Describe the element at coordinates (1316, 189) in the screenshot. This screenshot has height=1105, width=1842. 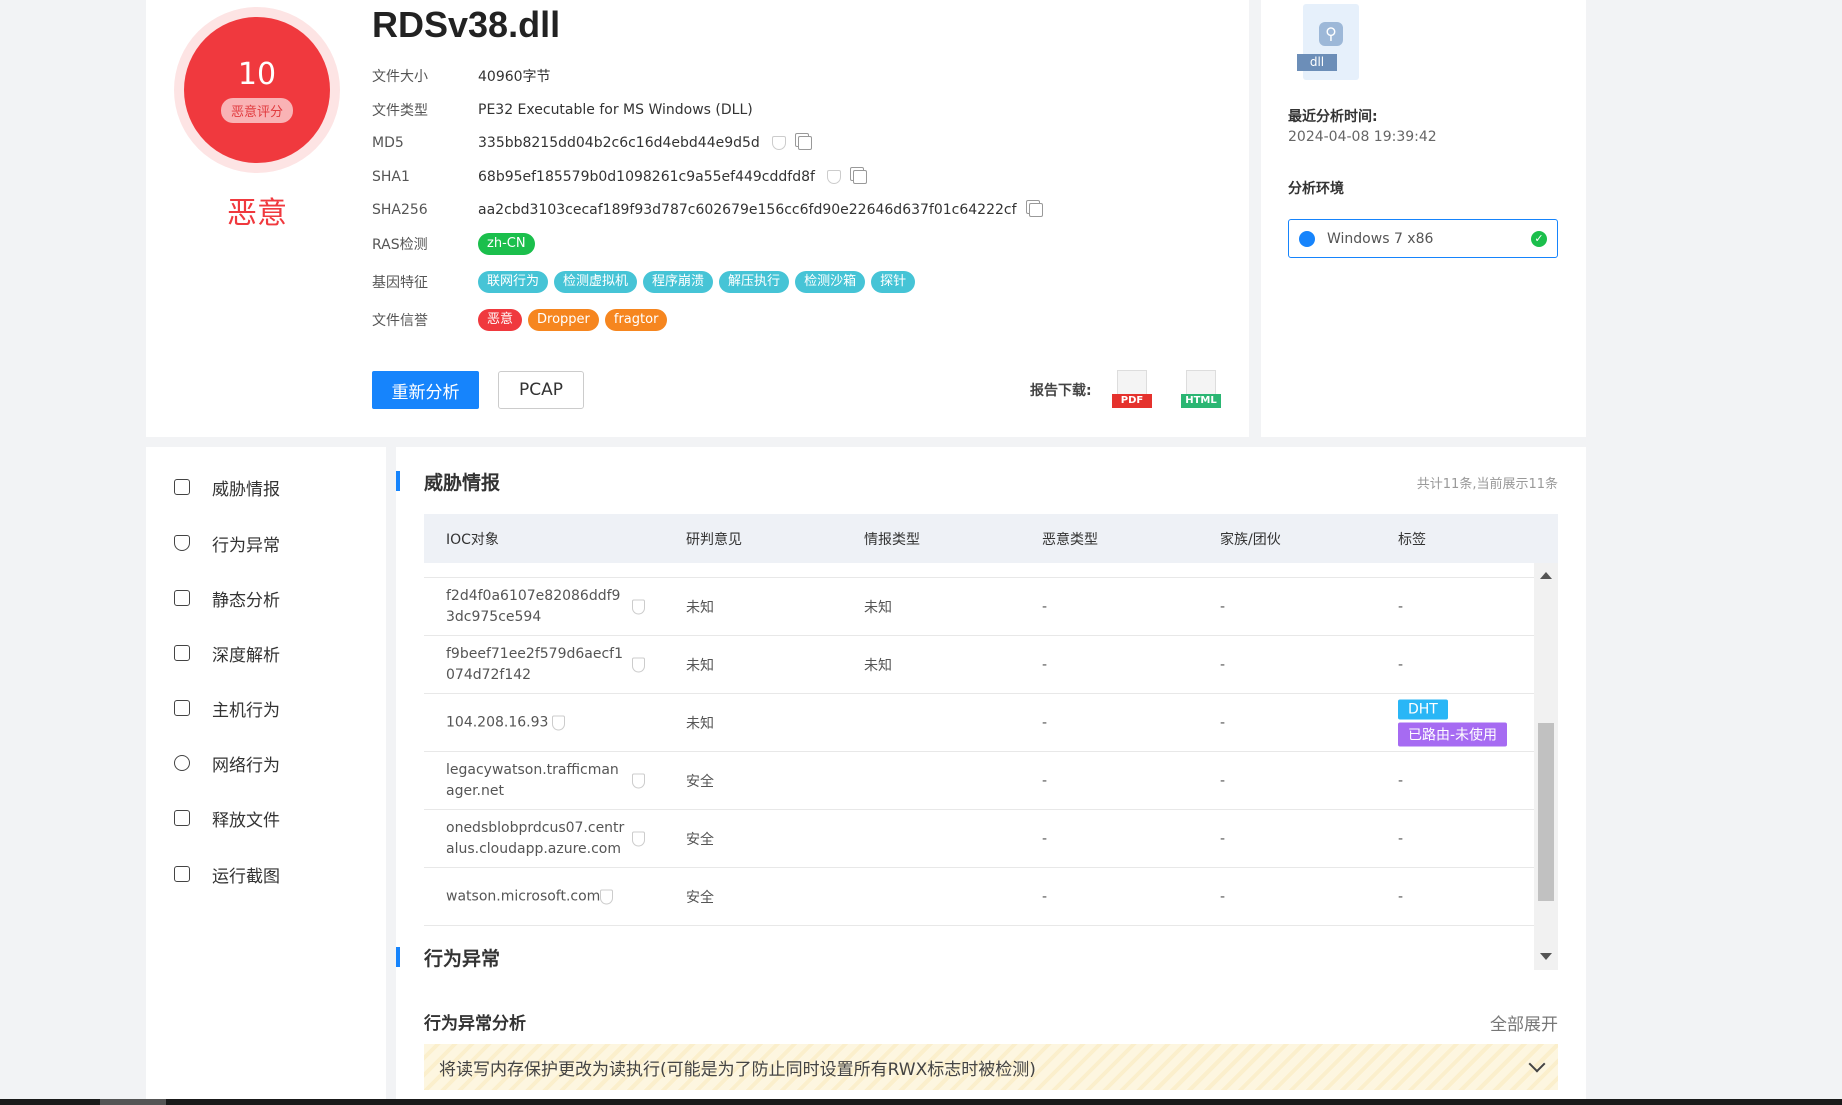
I see `analysis-env-label: 分析环境` at that location.